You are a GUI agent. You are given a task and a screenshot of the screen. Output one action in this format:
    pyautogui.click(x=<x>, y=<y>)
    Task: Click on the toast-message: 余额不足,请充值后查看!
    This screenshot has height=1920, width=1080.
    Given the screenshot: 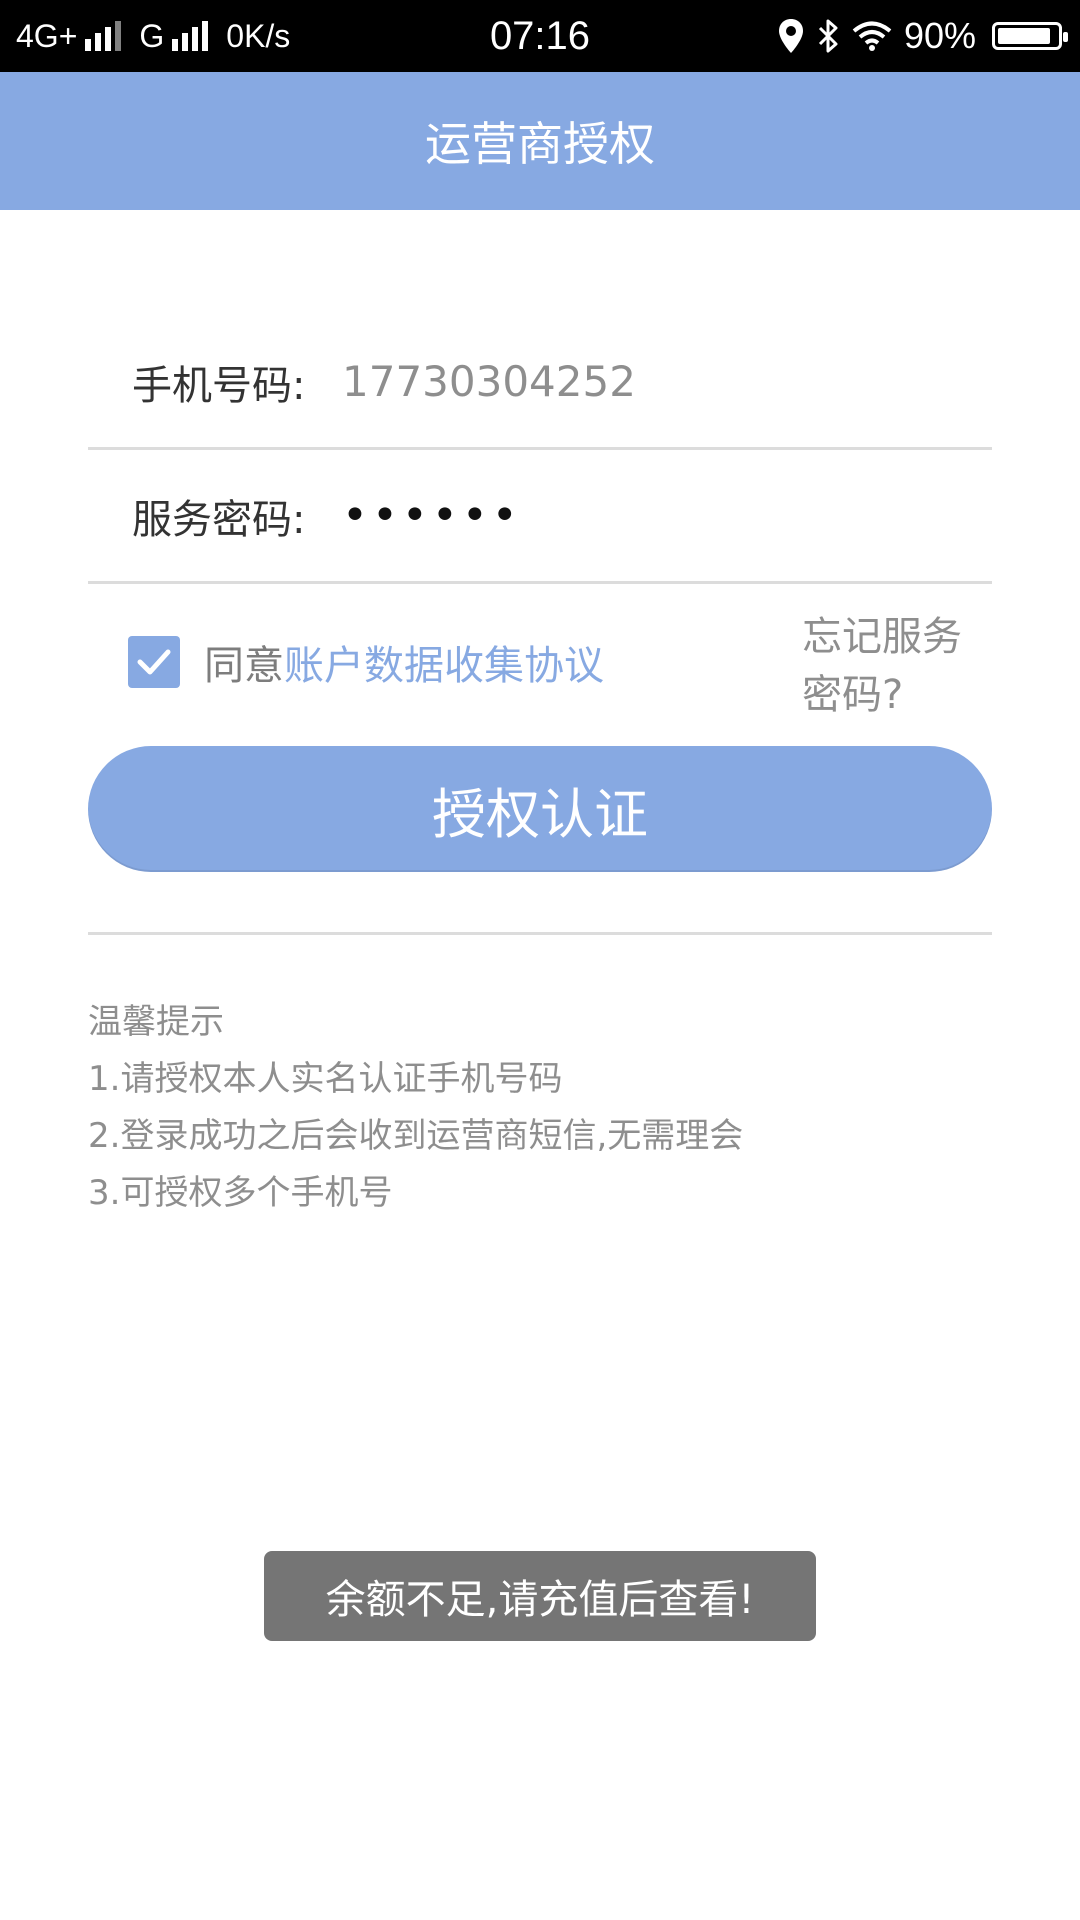 What is the action you would take?
    pyautogui.click(x=540, y=1596)
    